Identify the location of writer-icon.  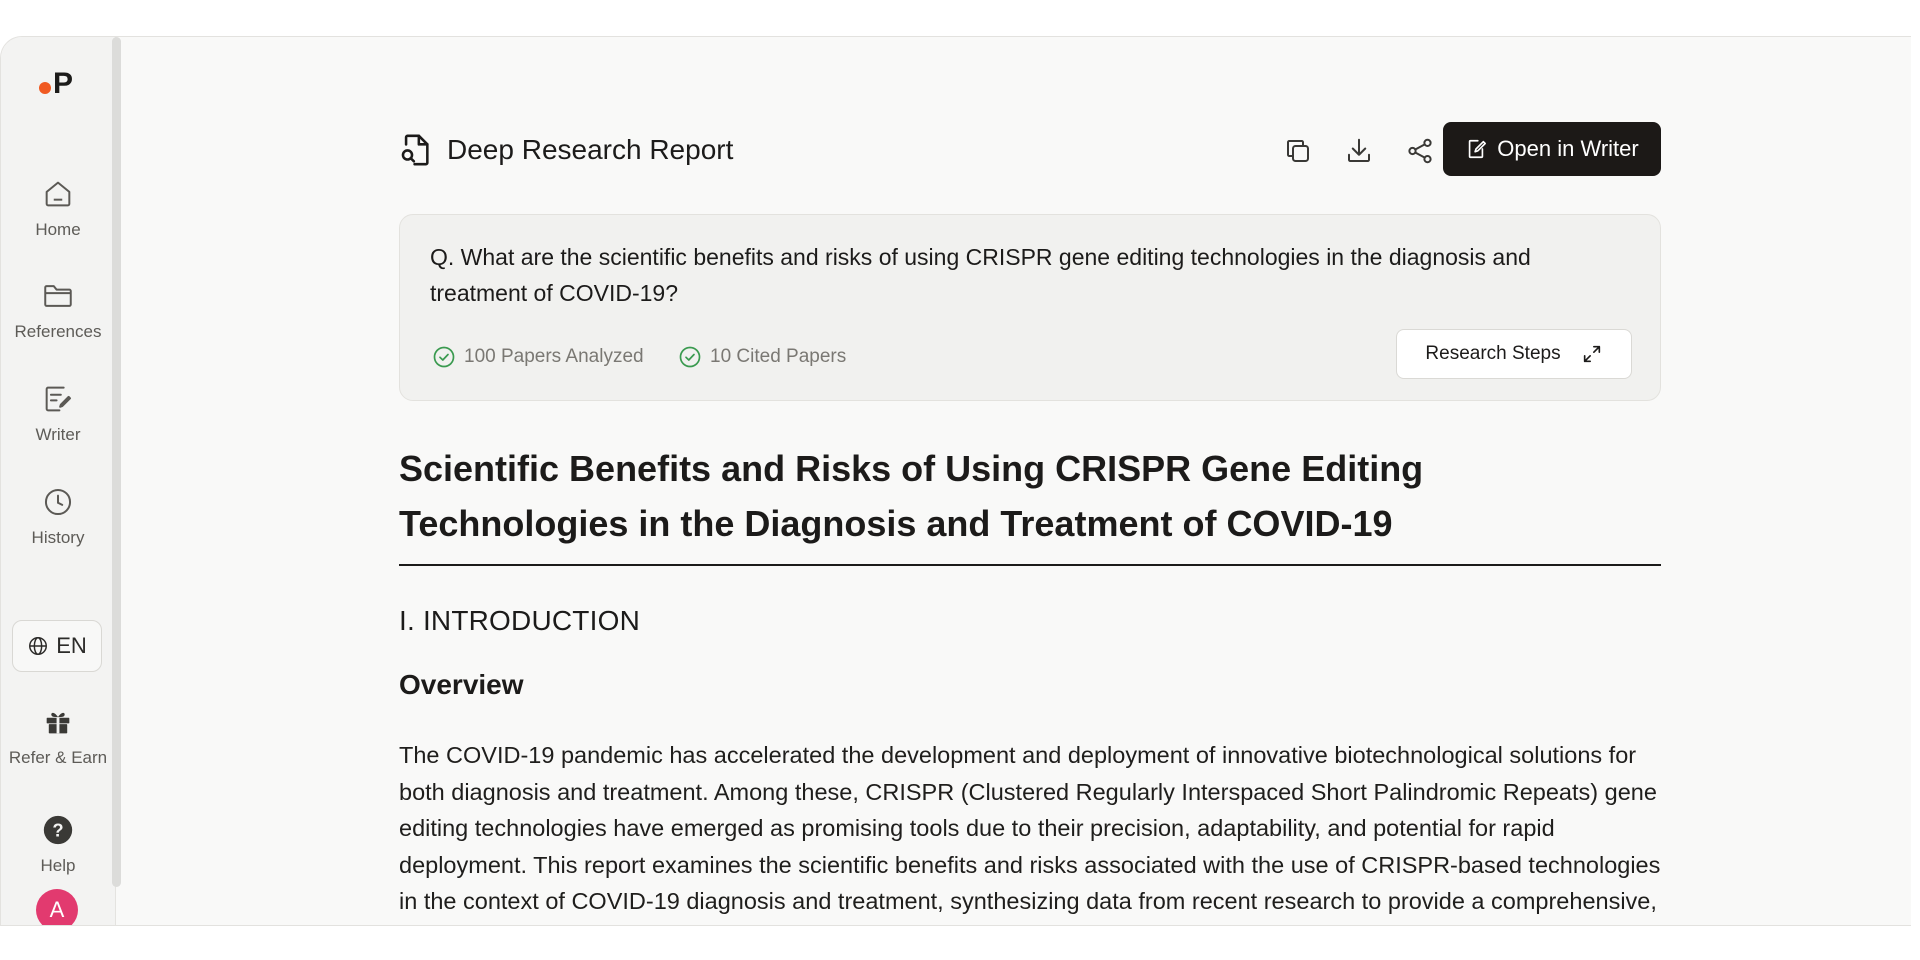
(58, 399).